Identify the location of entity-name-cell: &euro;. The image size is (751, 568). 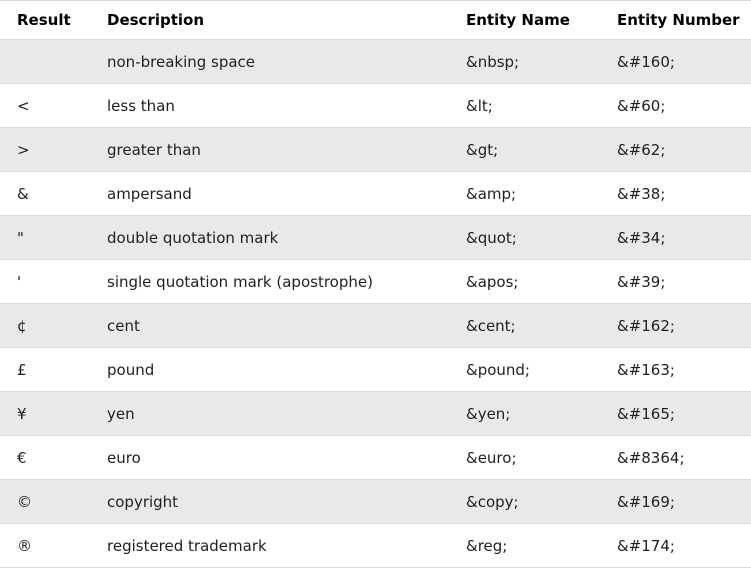
(491, 457).